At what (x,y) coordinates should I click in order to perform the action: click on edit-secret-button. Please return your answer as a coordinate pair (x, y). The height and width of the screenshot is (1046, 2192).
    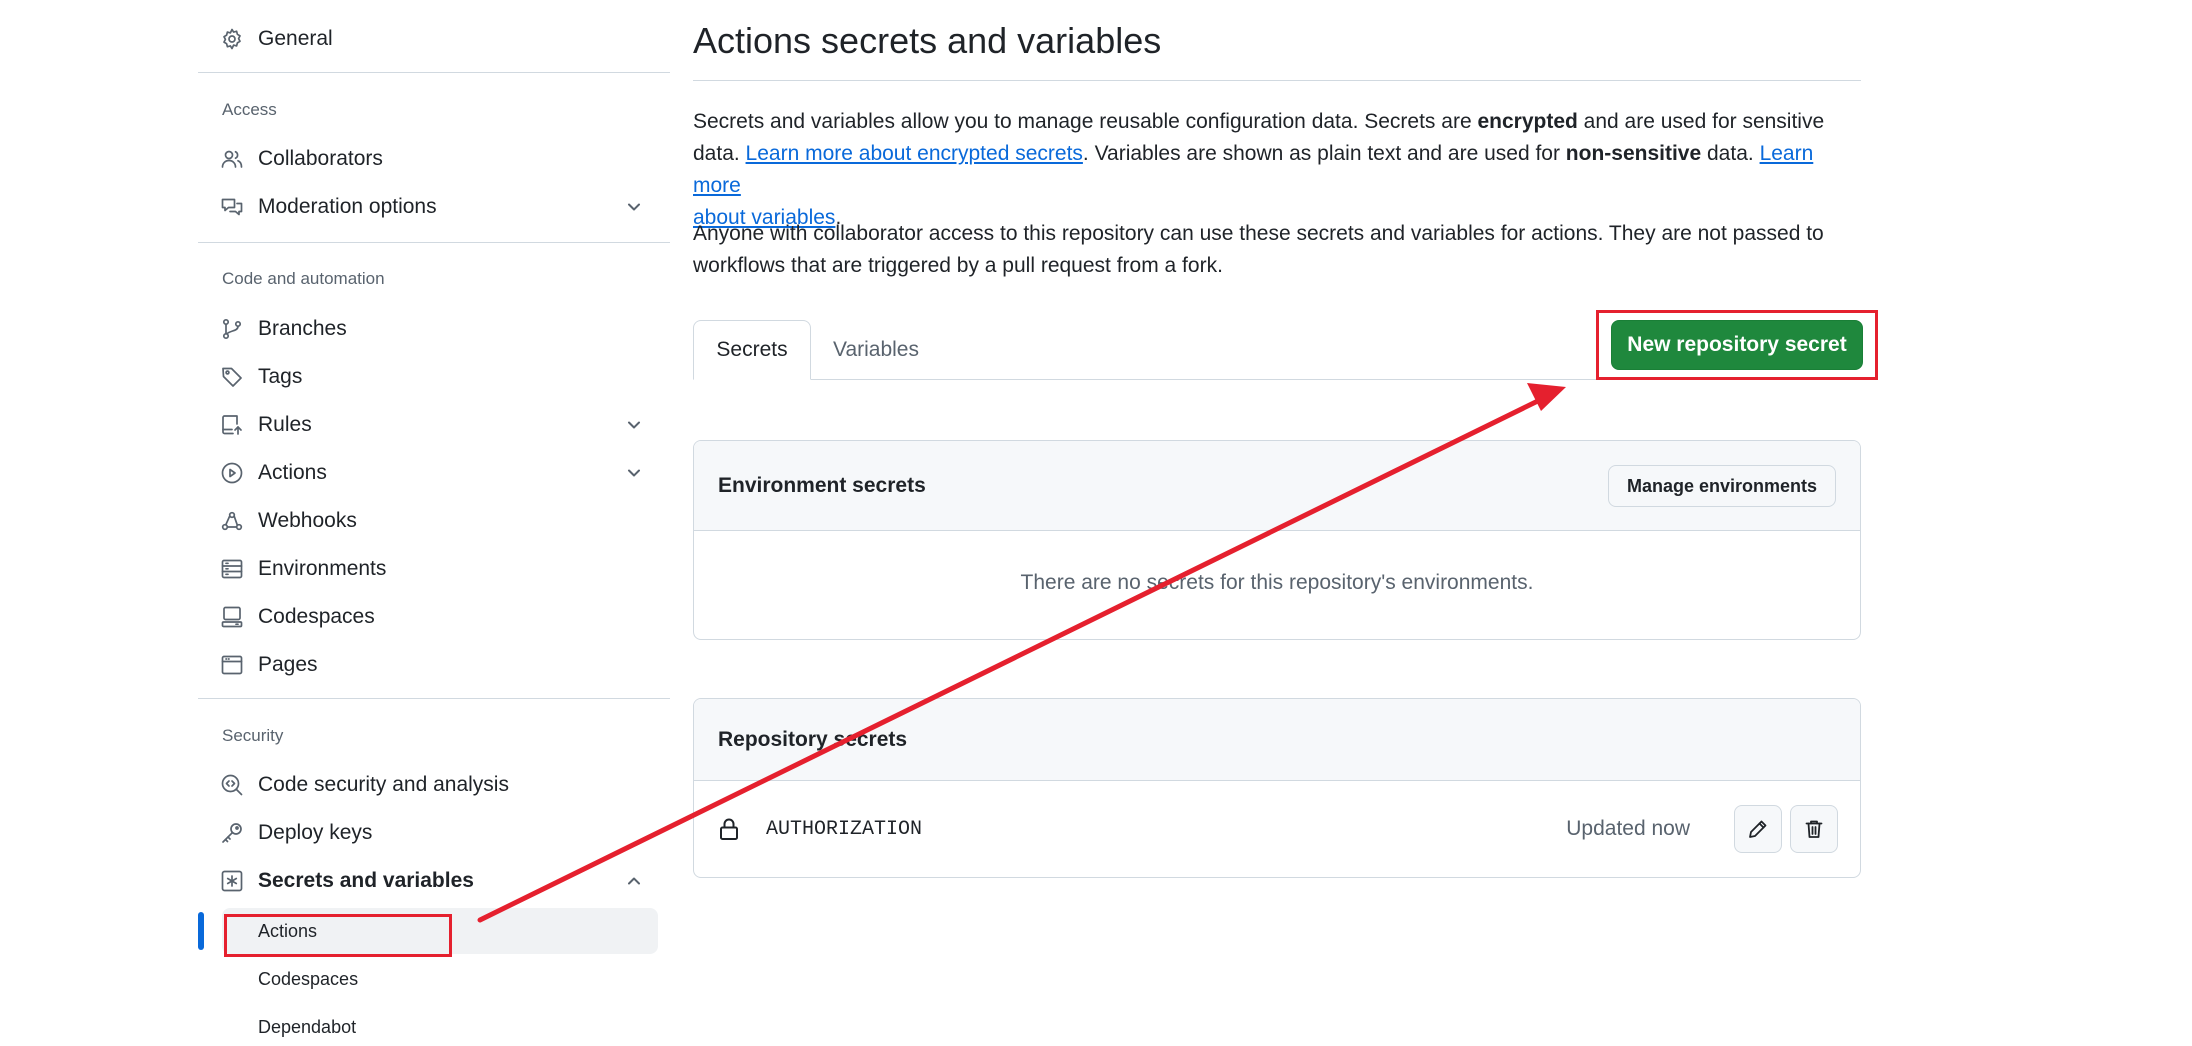
    Looking at the image, I should click on (1758, 829).